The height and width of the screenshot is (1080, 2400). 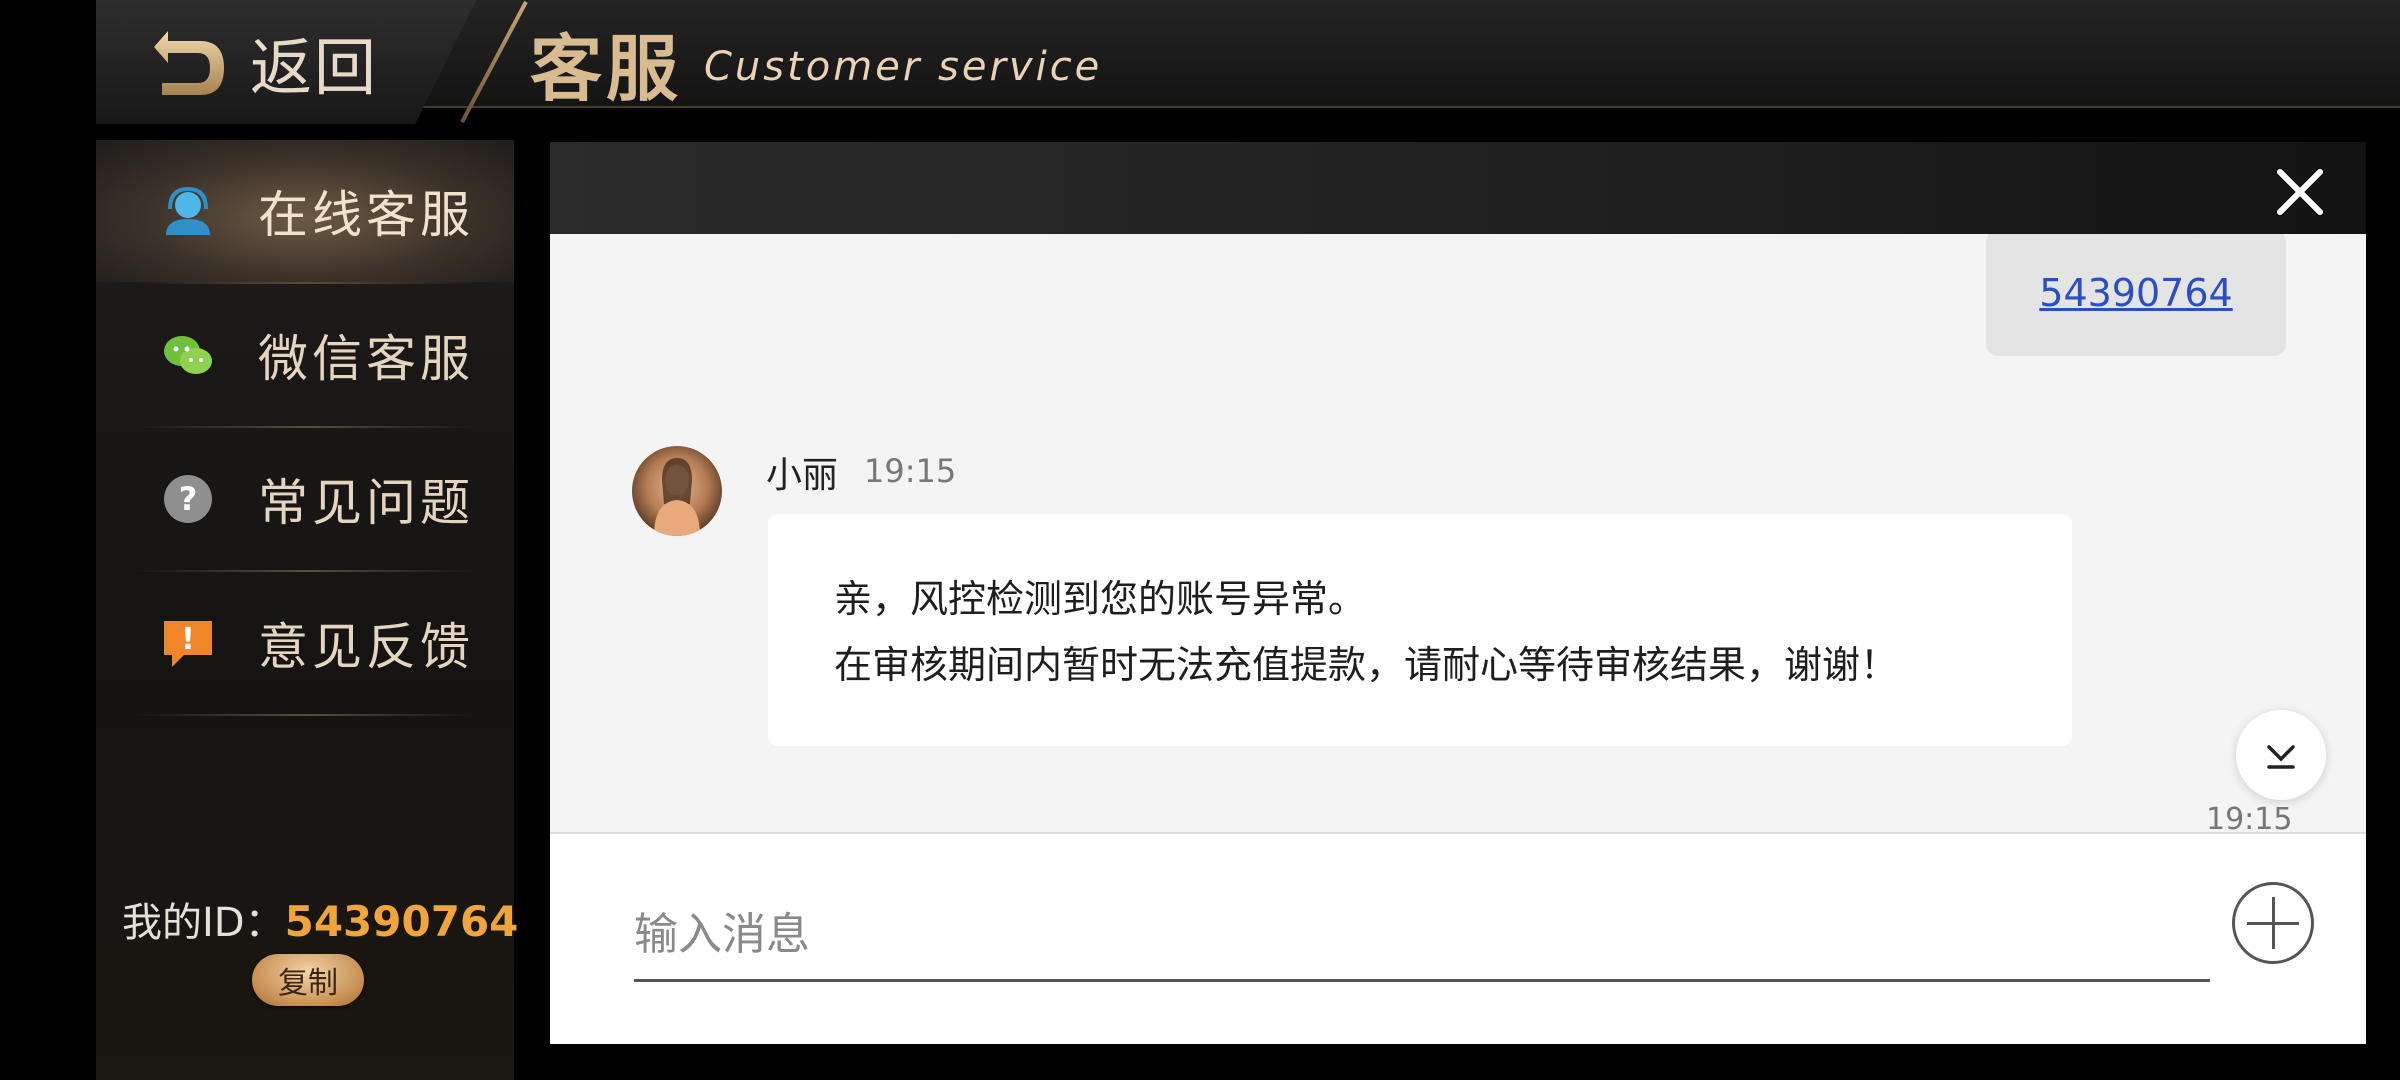 What do you see at coordinates (606, 69) in the screenshot?
I see `page-title: 客服` at bounding box center [606, 69].